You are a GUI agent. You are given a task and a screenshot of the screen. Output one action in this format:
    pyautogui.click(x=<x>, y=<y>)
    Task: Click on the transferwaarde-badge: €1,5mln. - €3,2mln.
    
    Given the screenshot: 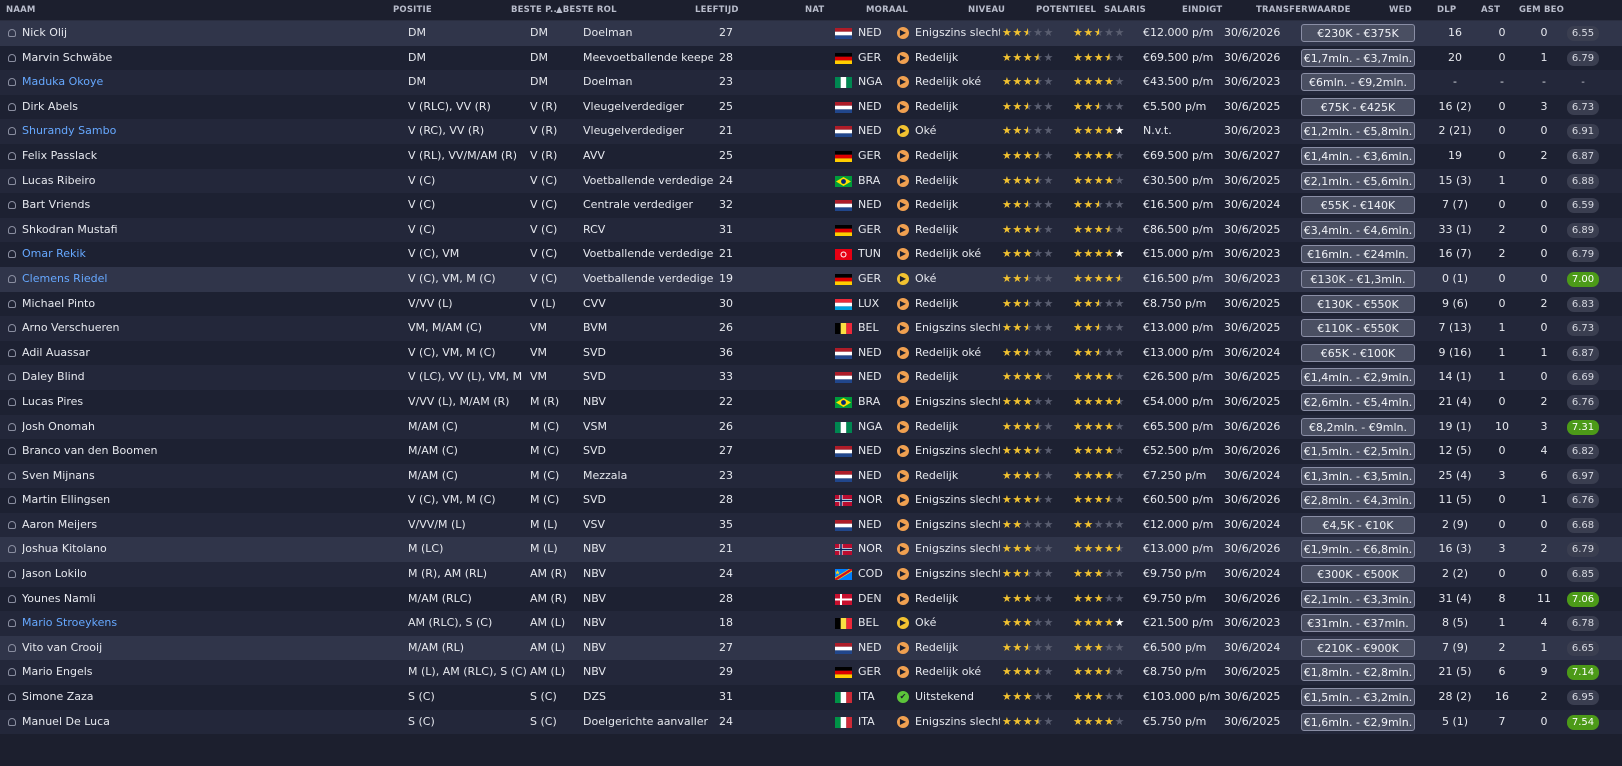 What is the action you would take?
    pyautogui.click(x=1358, y=697)
    